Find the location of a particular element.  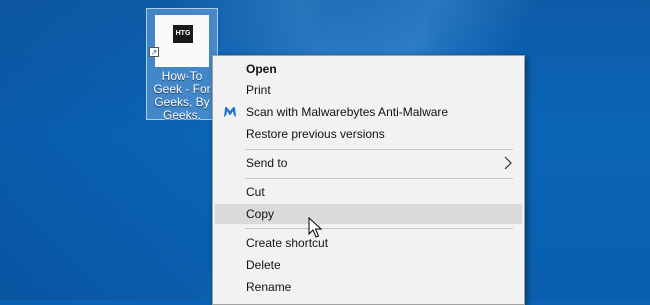

menu-item-label: Cut is located at coordinates (255, 192).